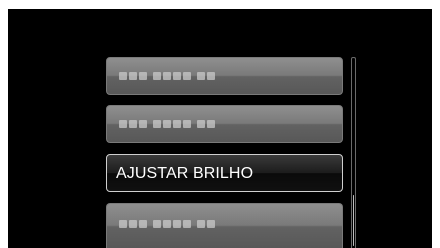 This screenshot has width=440, height=248. I want to click on menu-item-label: AJUSTAR BRILHO, so click(185, 173).